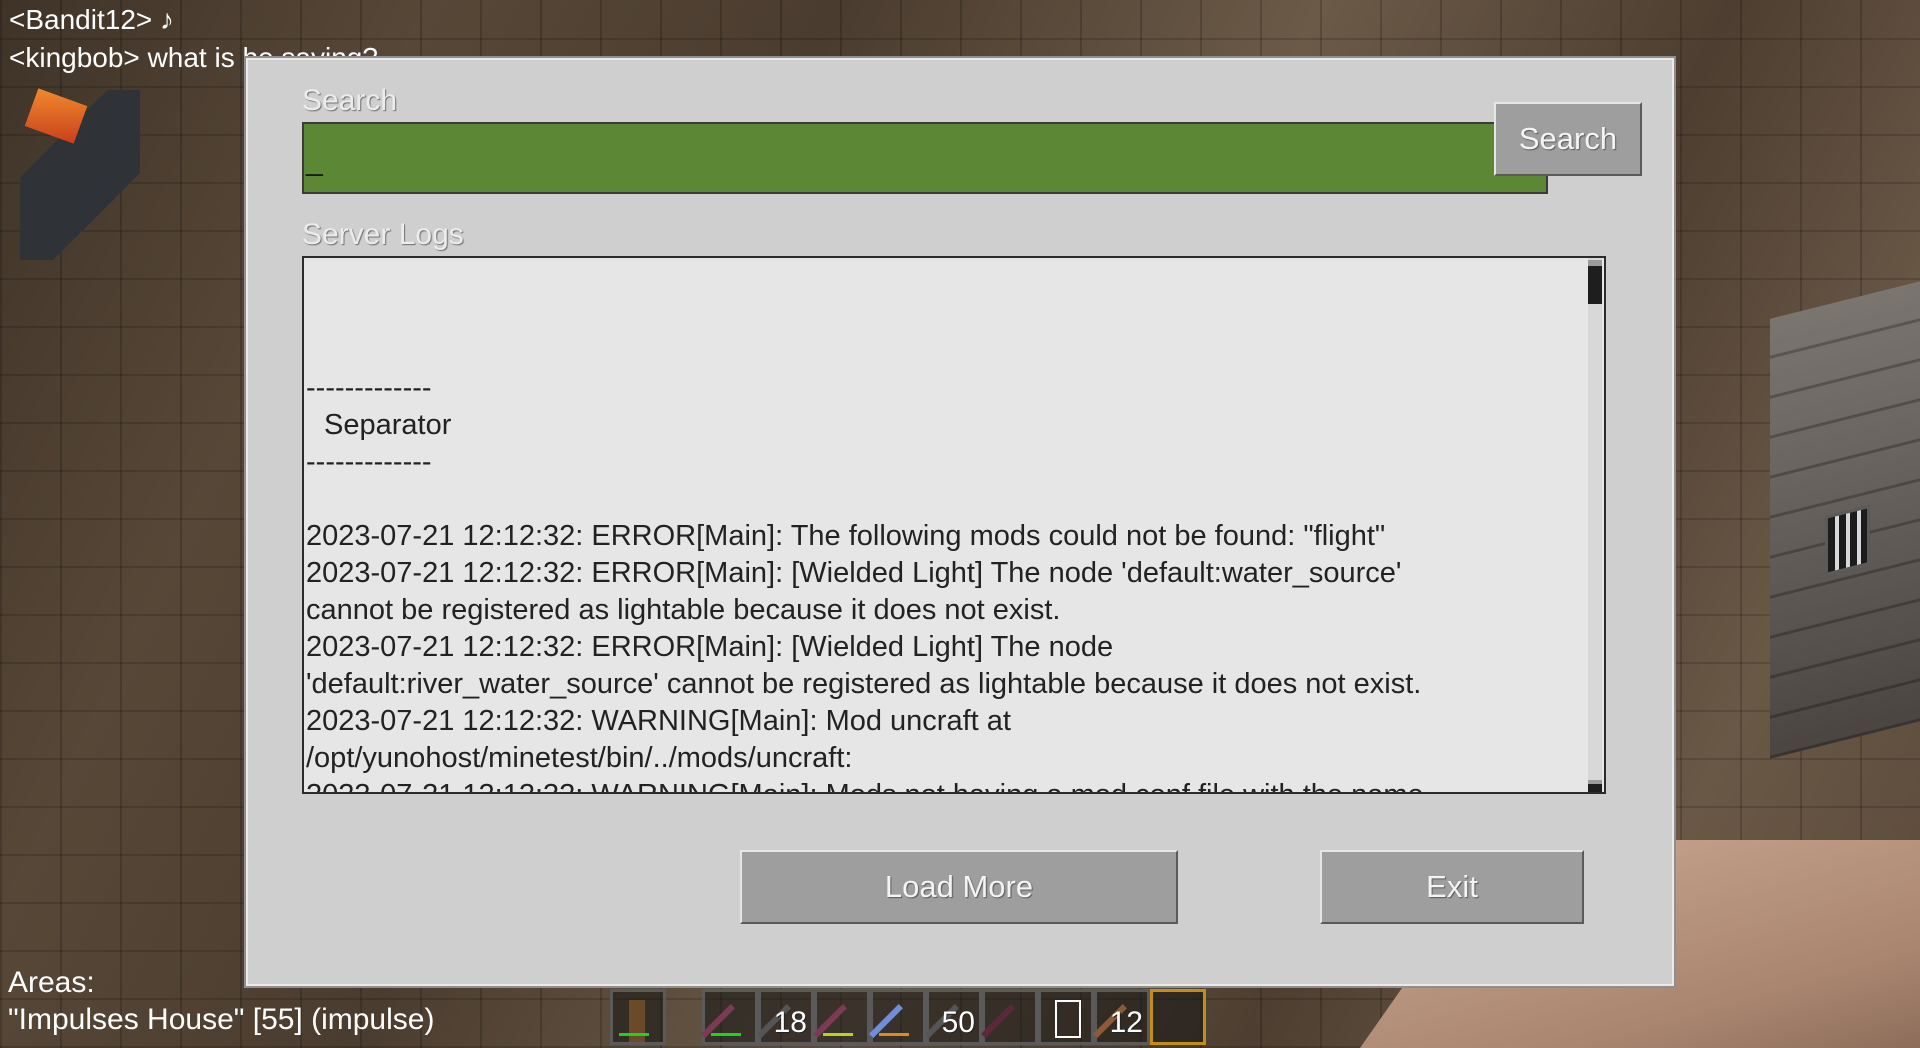 The image size is (1920, 1048). What do you see at coordinates (1595, 786) in the screenshot?
I see `scroll-down-arrow` at bounding box center [1595, 786].